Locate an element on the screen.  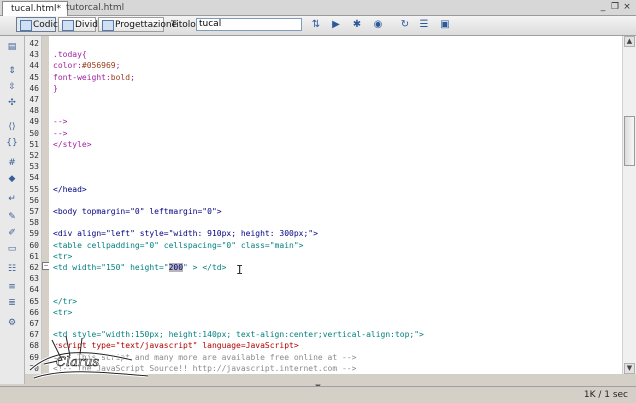
file-management-icon: ⇅ is located at coordinates (316, 25).